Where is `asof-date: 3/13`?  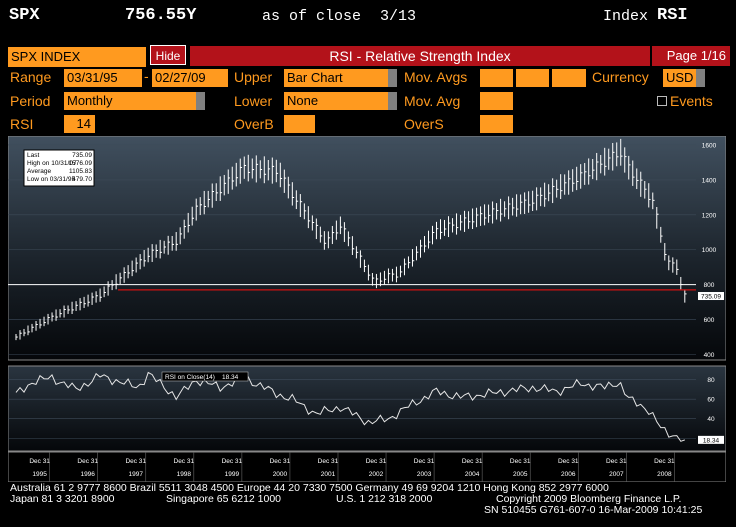 asof-date: 3/13 is located at coordinates (398, 16).